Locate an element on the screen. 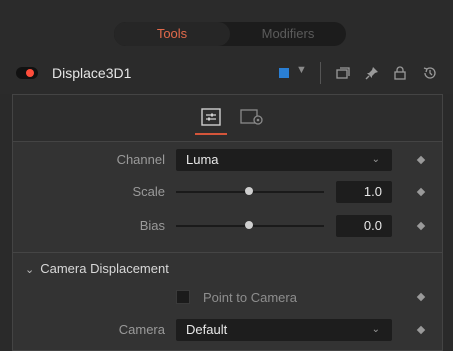 The height and width of the screenshot is (351, 453). section-title: Camera Displacement is located at coordinates (104, 268).